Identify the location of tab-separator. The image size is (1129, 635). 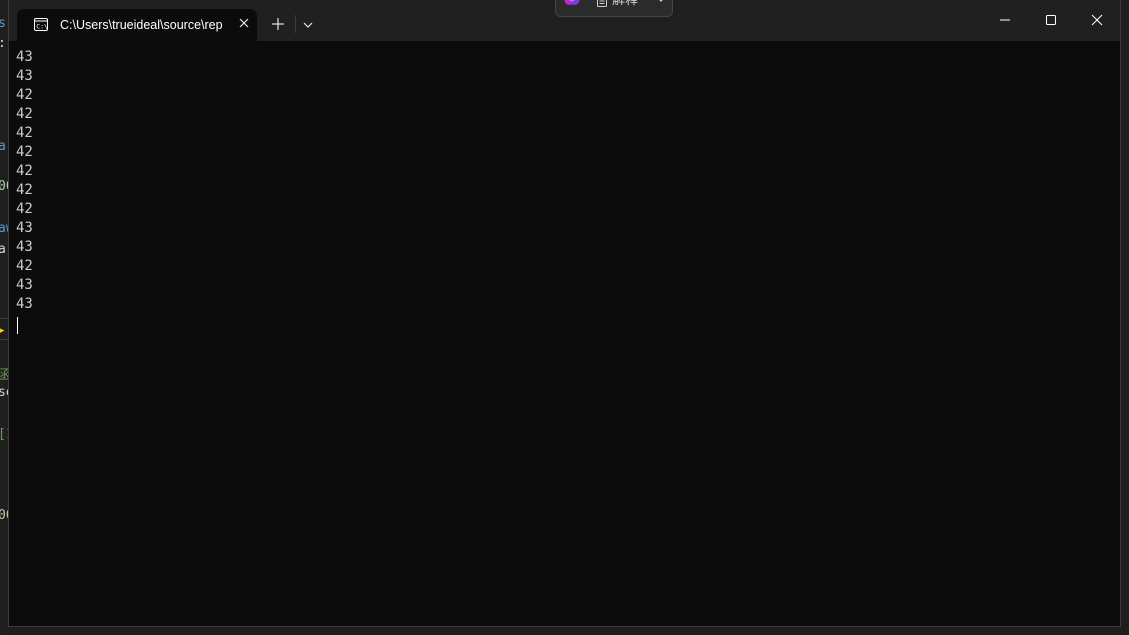
(295, 24).